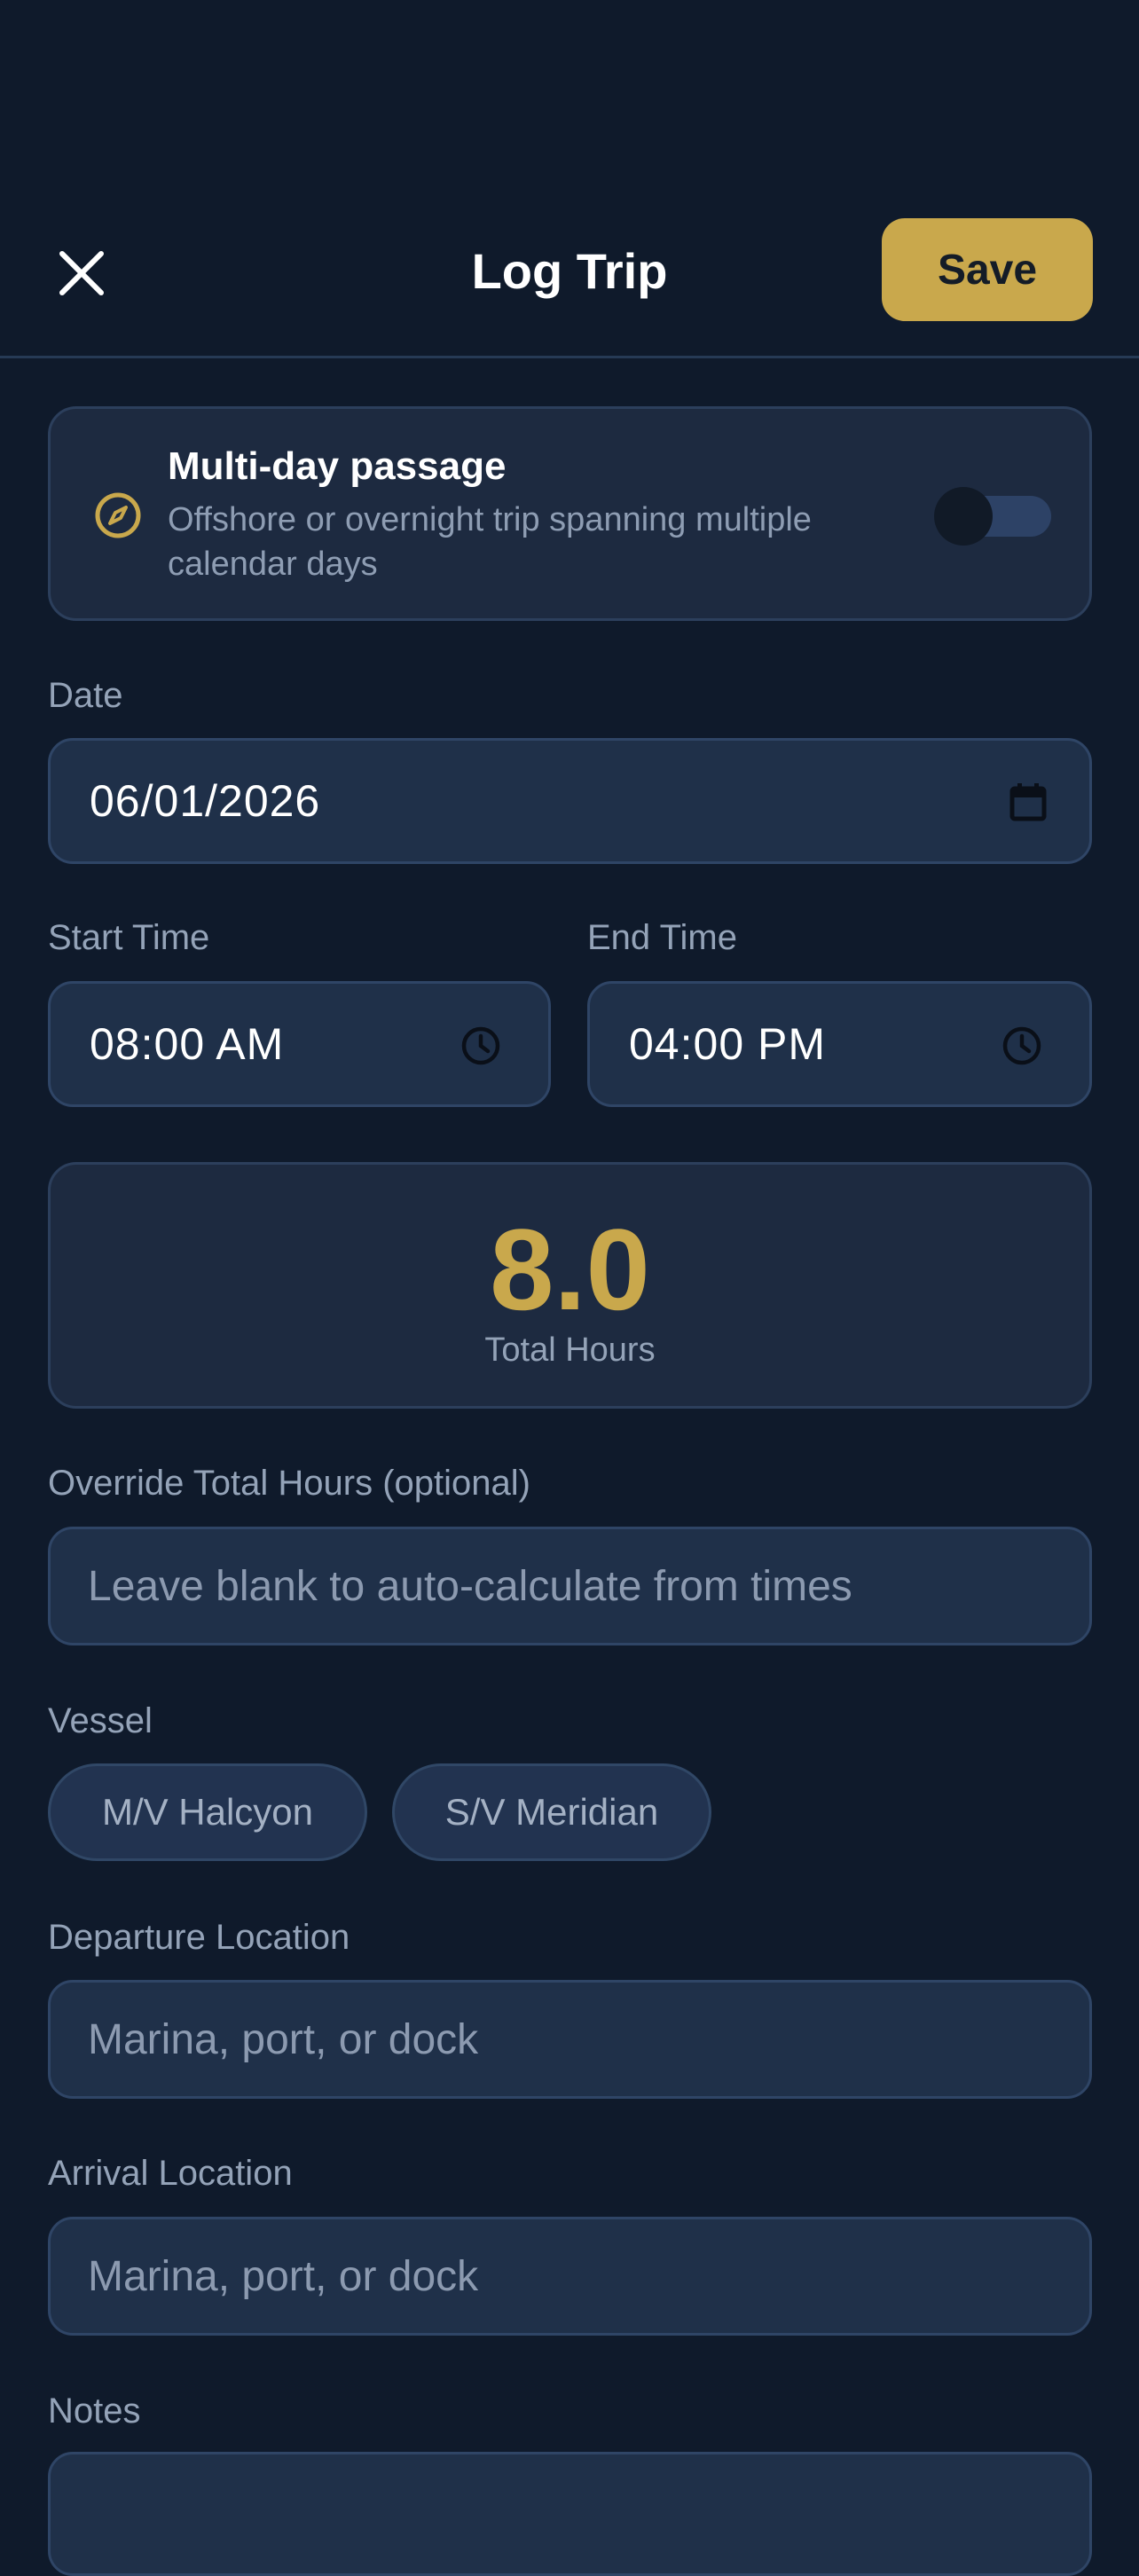  I want to click on vessel-chip-meridian: S/V Meridian, so click(551, 1812).